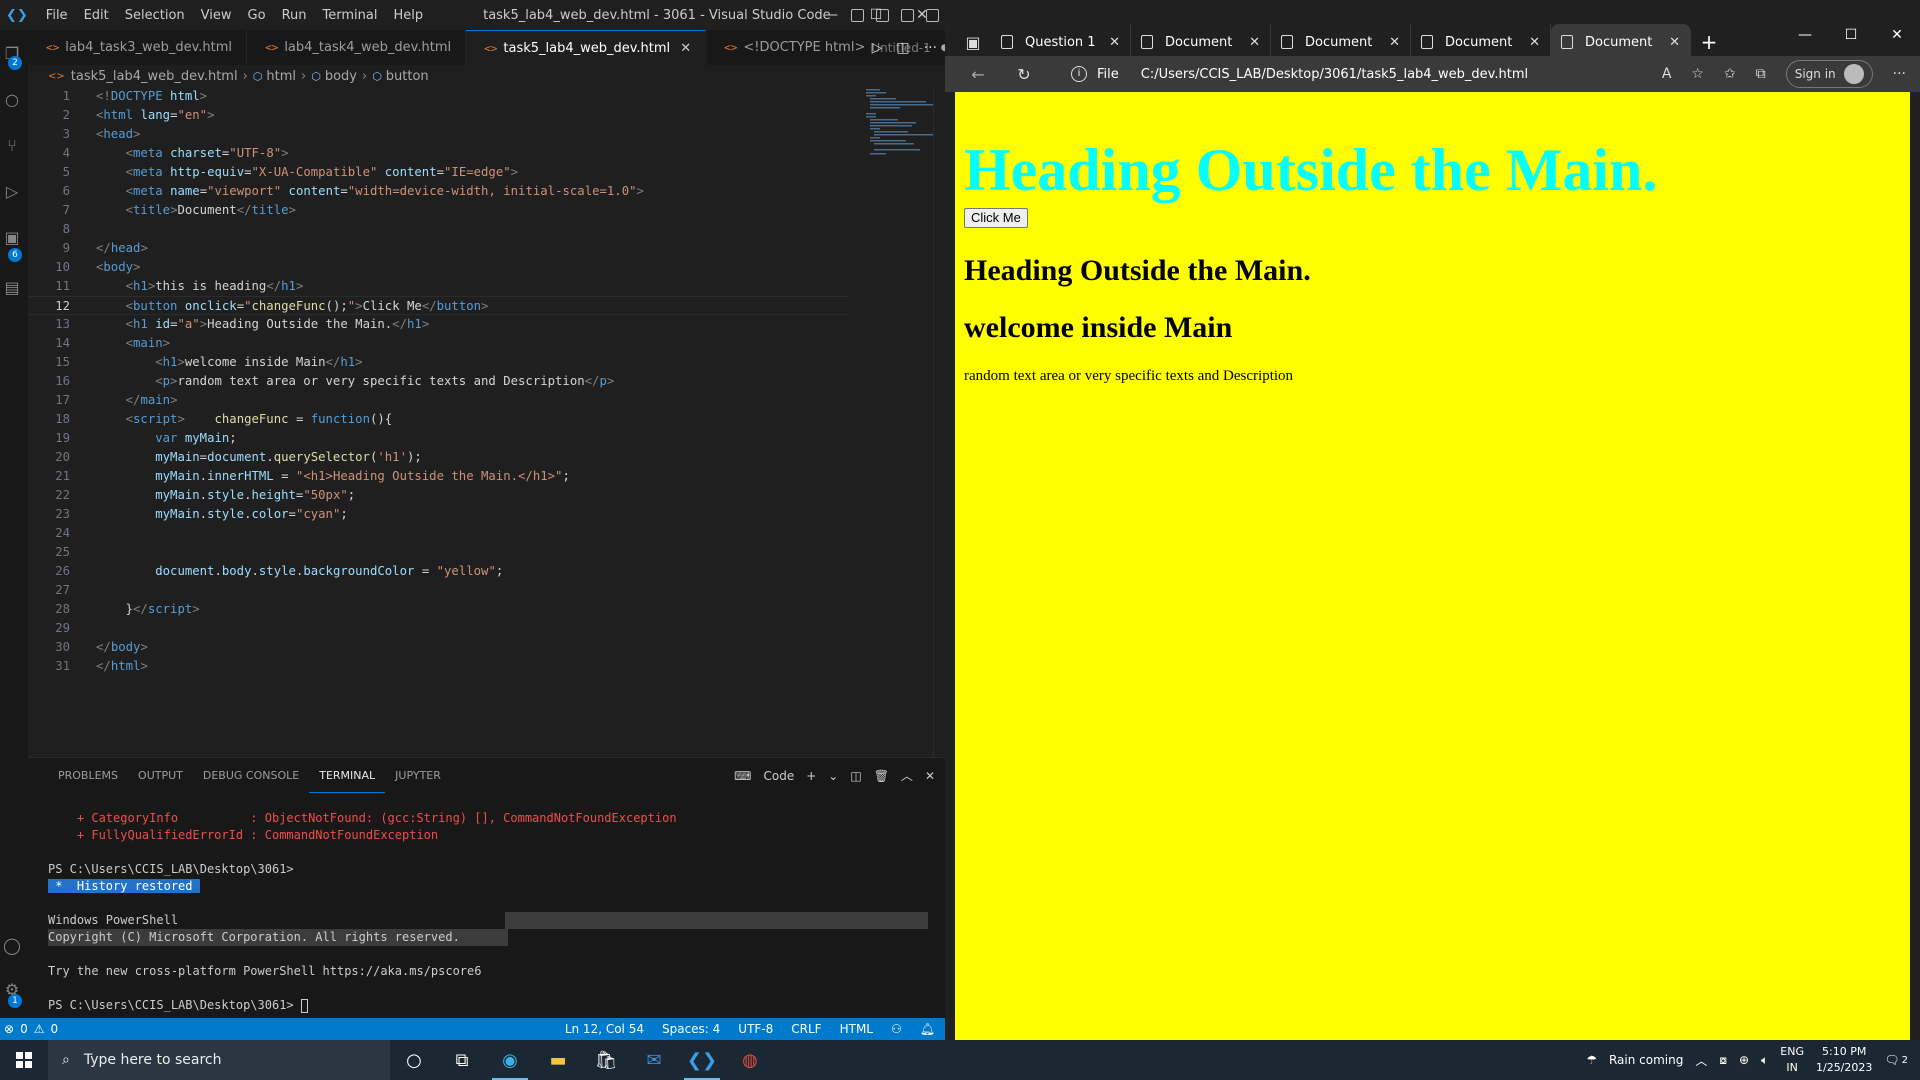  Describe the element at coordinates (418, 775) in the screenshot. I see `tab-jupyter: JUPYTER` at that location.